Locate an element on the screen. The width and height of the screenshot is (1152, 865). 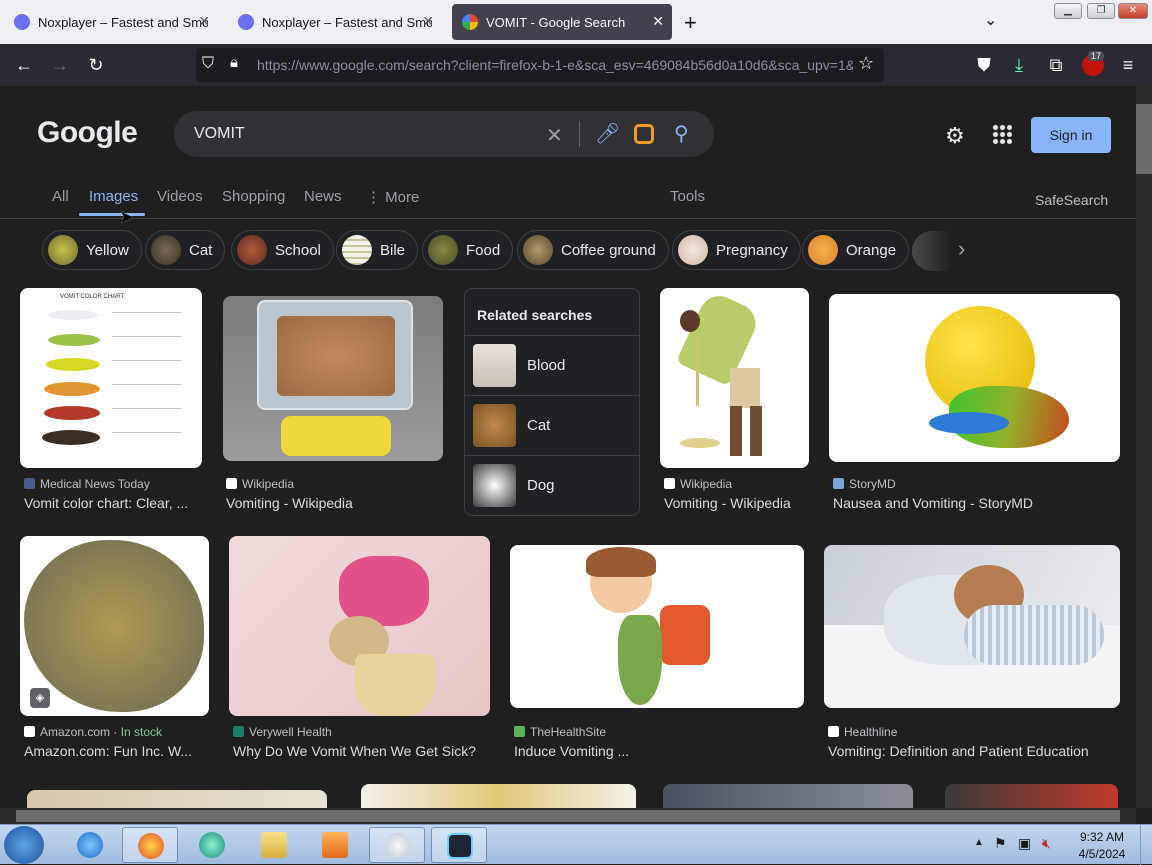
chips-next-chevron-right-icon: › is located at coordinates (961, 249).